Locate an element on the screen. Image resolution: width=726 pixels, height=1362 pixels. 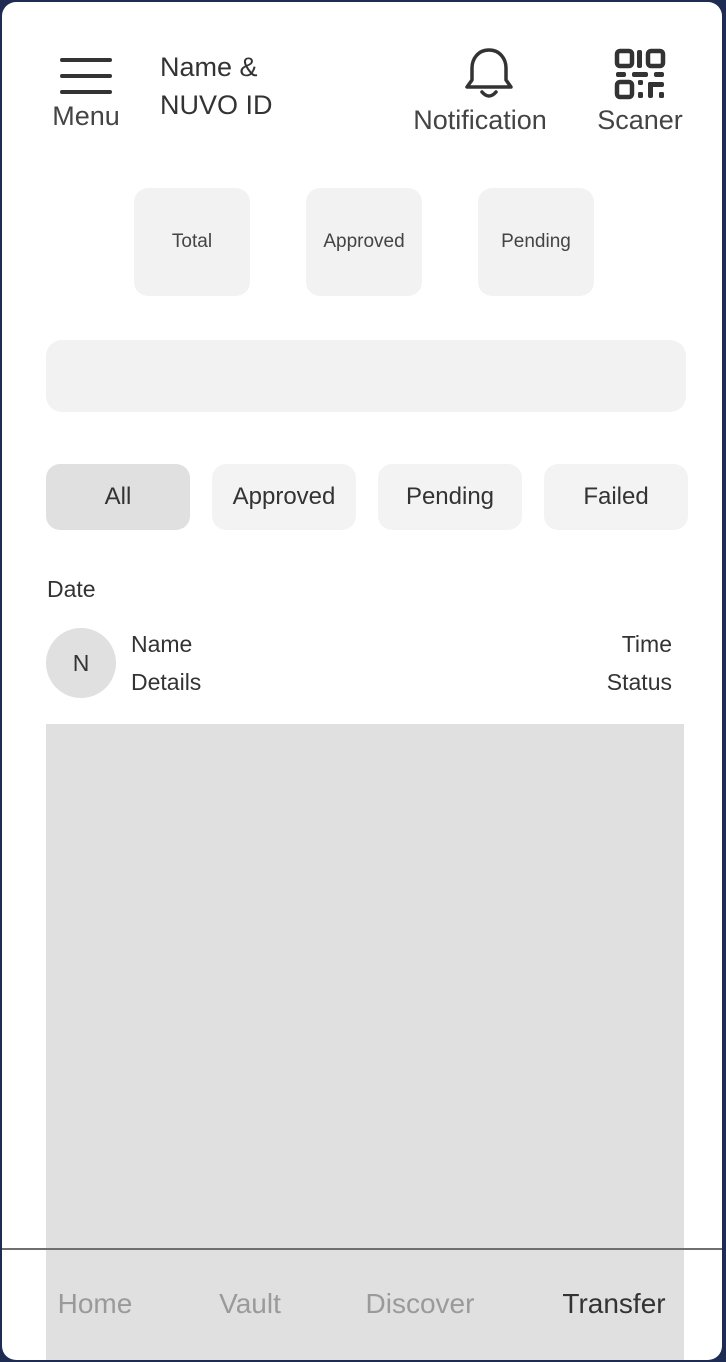
stat-approved-label: Approved is located at coordinates (364, 241).